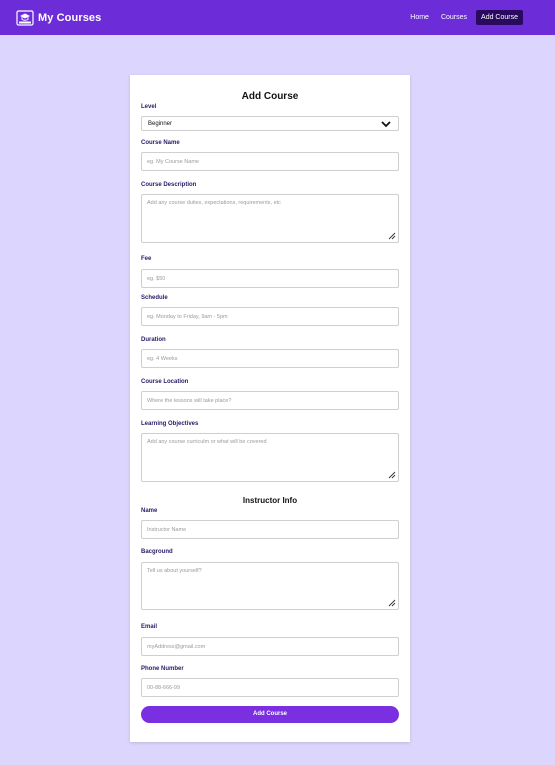  Describe the element at coordinates (270, 316) in the screenshot. I see `schedule-input: eg. Monday to Friday, 9am - 5pm` at that location.